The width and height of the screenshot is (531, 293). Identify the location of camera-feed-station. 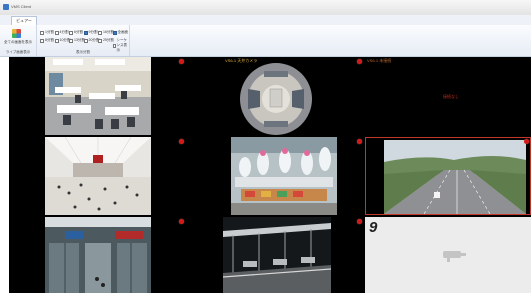
(98, 255).